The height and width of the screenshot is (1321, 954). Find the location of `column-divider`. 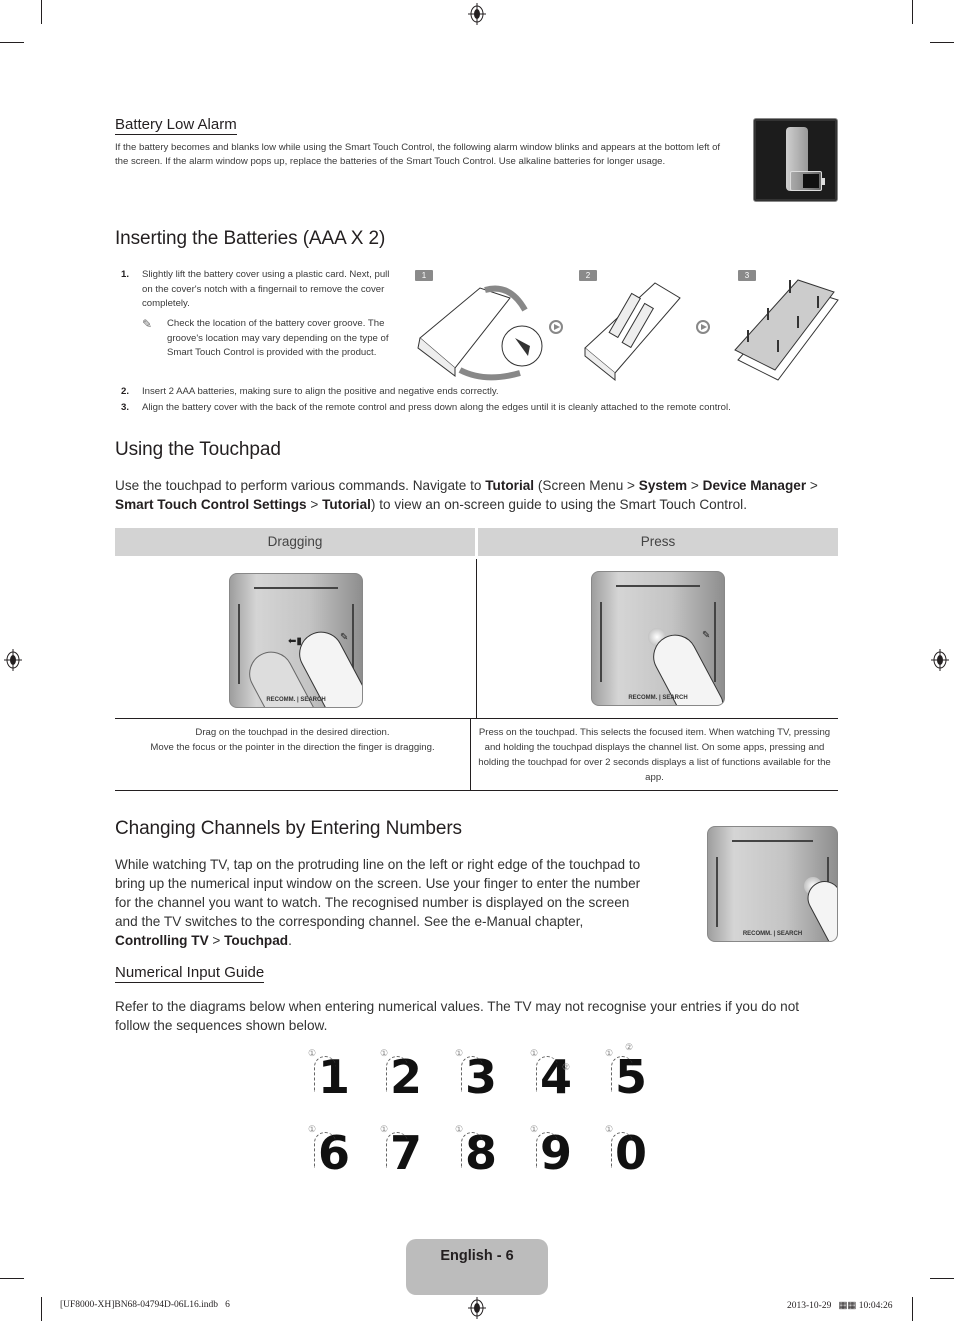

column-divider is located at coordinates (476, 638).